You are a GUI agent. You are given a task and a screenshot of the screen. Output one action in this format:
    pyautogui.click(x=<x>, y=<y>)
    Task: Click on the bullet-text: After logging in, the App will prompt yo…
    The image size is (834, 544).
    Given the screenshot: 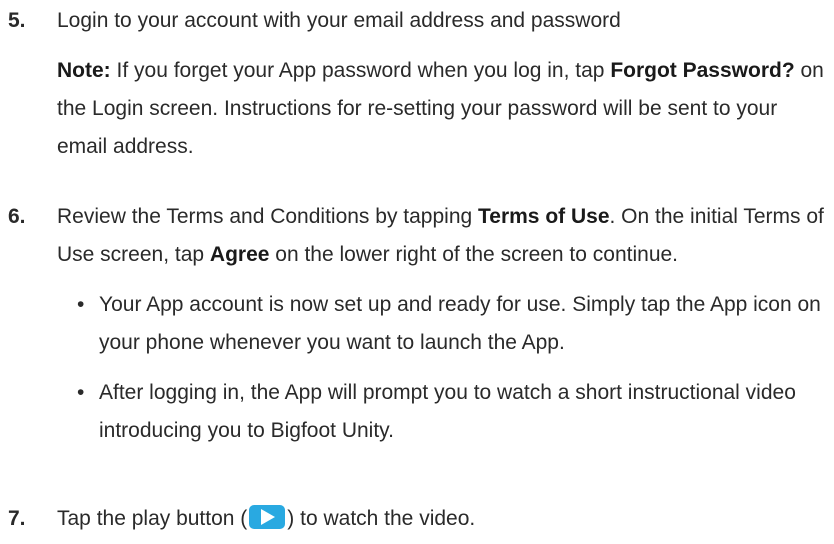 What is the action you would take?
    pyautogui.click(x=447, y=411)
    